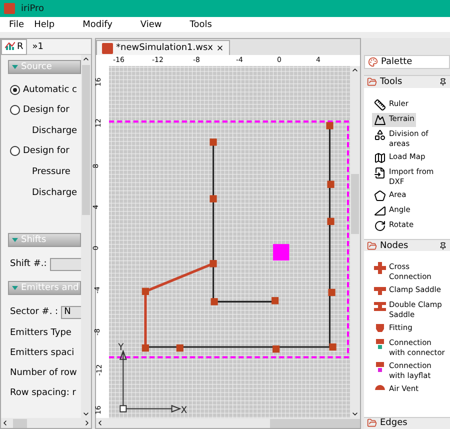 The image size is (450, 429). Describe the element at coordinates (407, 245) in the screenshot. I see `palette-group-header: Nodes` at that location.